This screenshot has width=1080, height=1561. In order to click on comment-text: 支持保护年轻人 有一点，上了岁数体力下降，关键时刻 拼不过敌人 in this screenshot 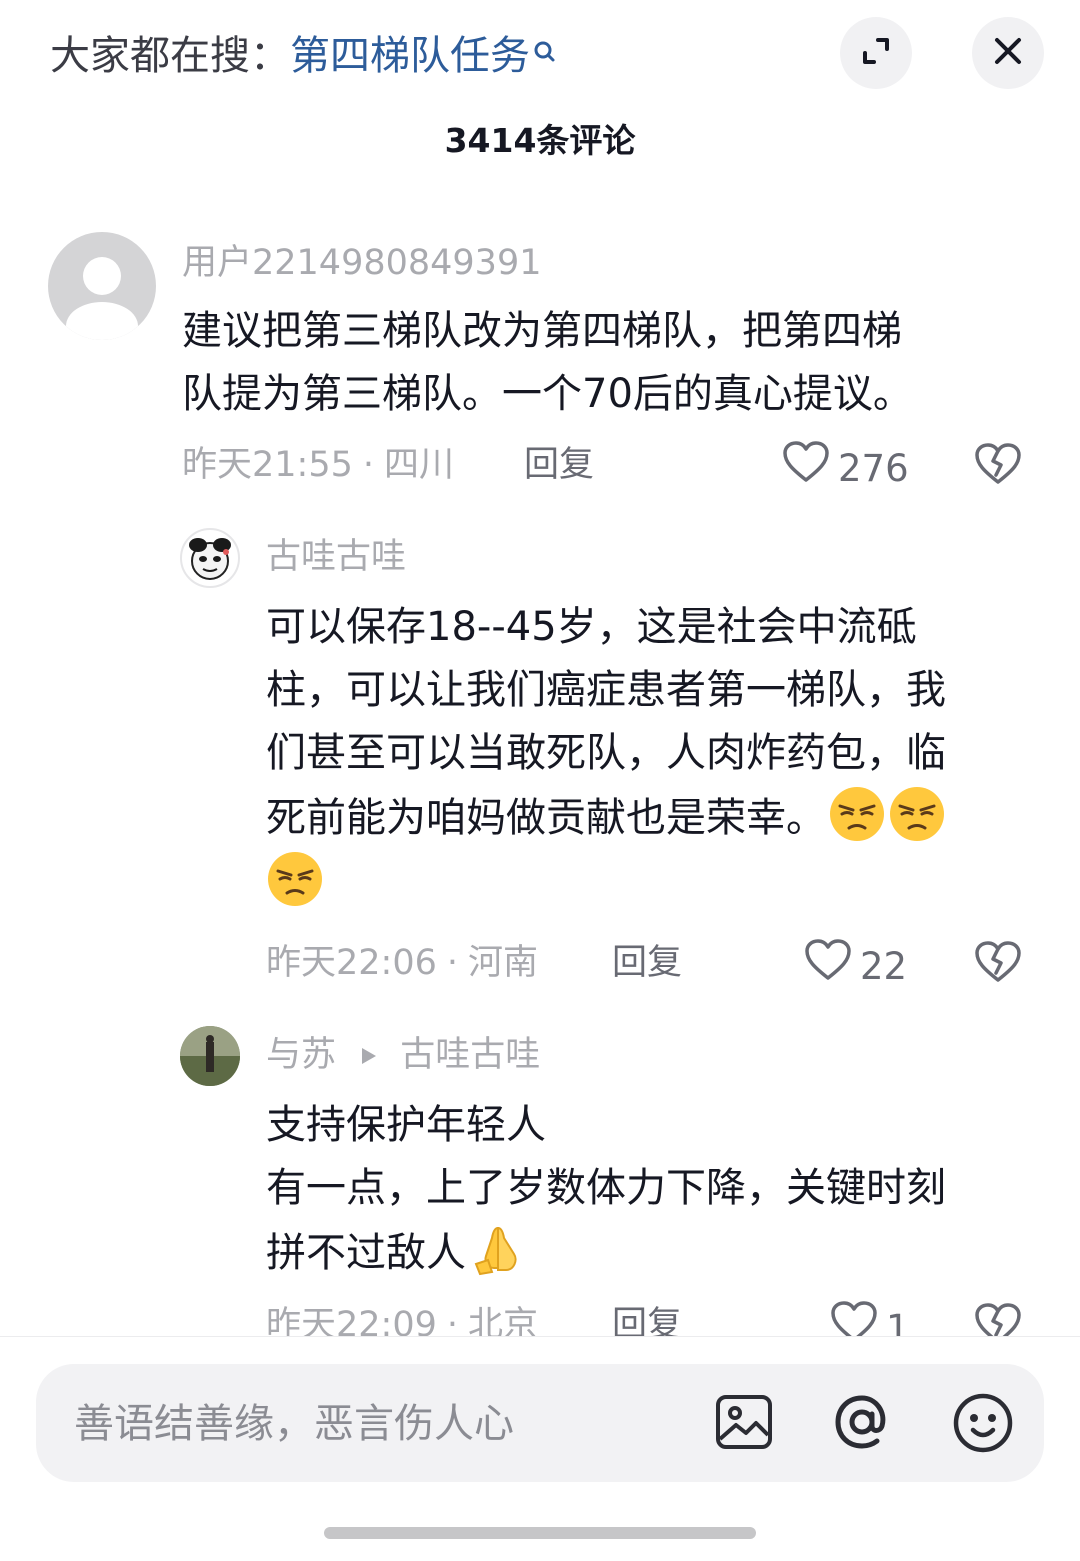, I will do `click(606, 1189)`.